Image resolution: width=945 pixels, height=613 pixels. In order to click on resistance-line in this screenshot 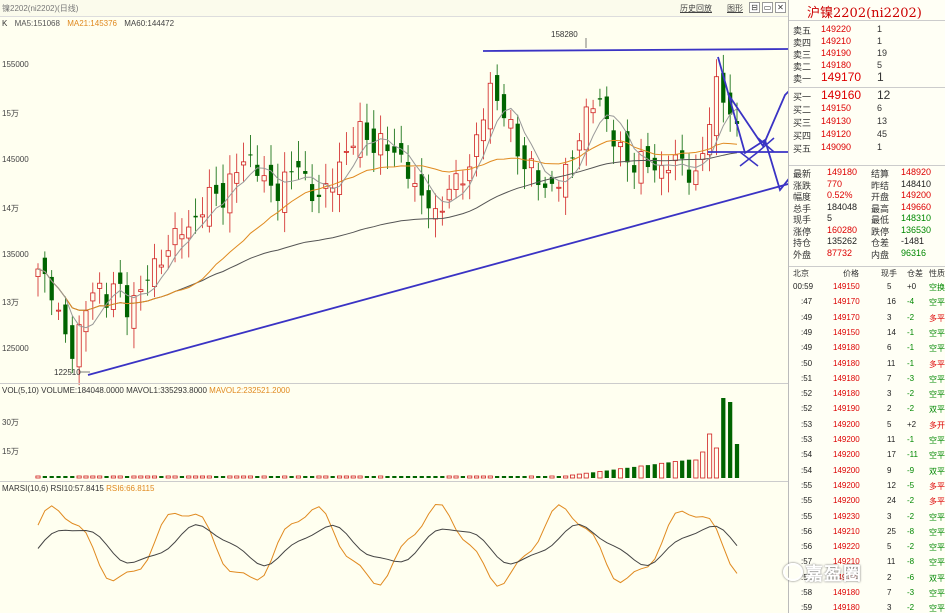, I will do `click(635, 50)`.